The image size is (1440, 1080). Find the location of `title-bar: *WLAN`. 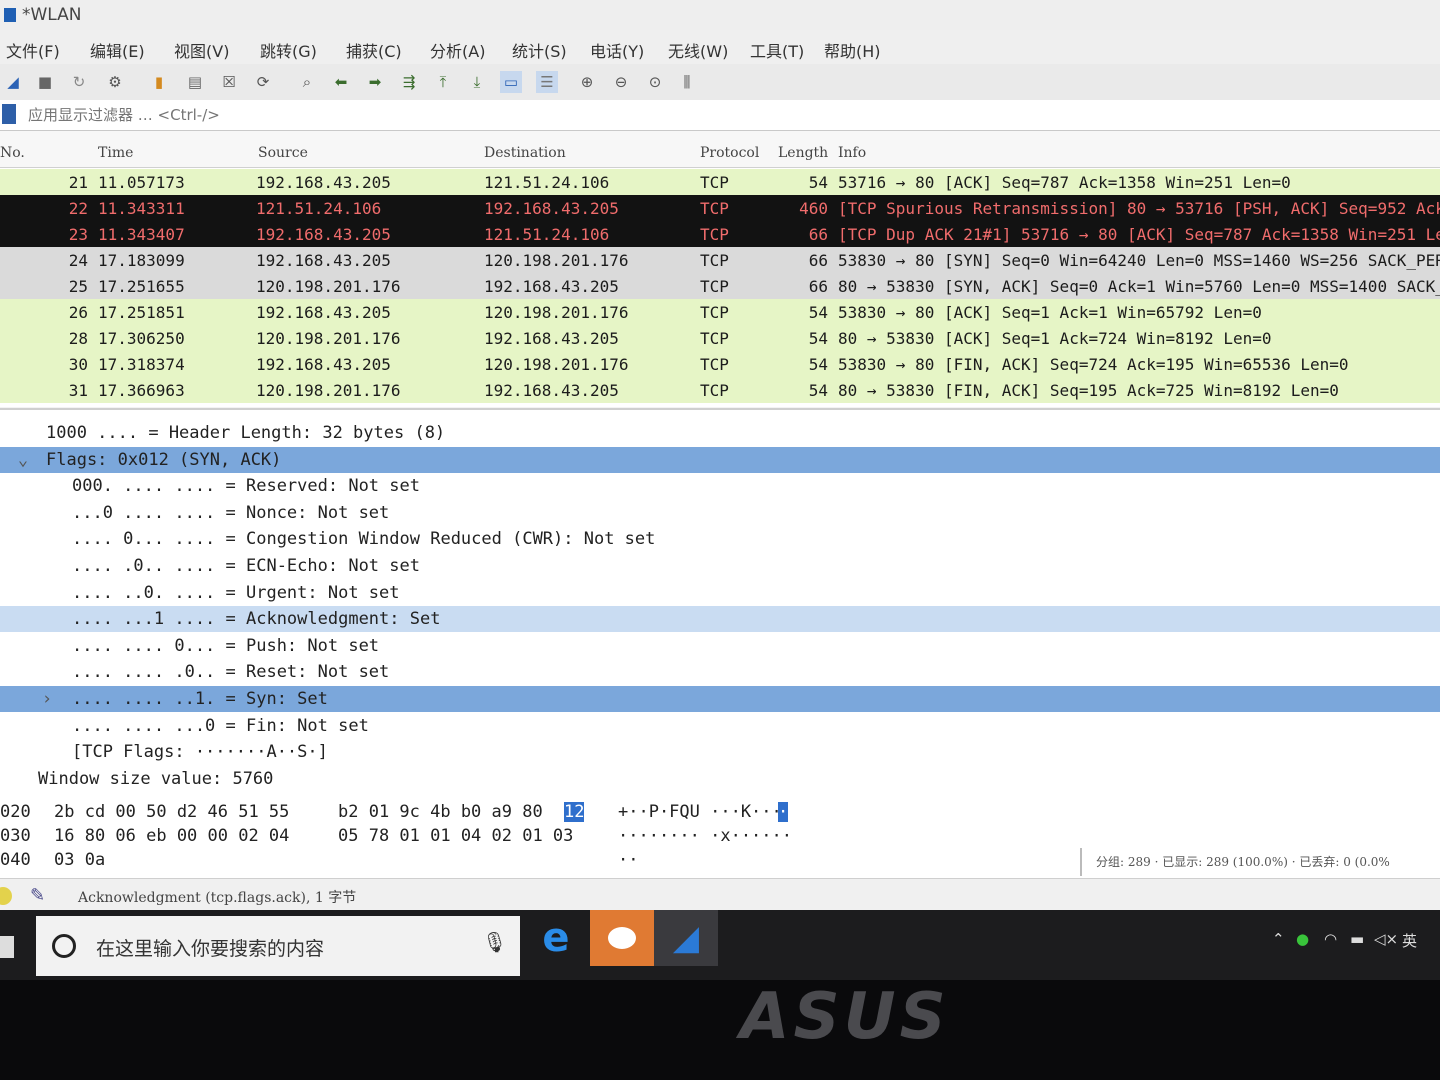

title-bar: *WLAN is located at coordinates (720, 15).